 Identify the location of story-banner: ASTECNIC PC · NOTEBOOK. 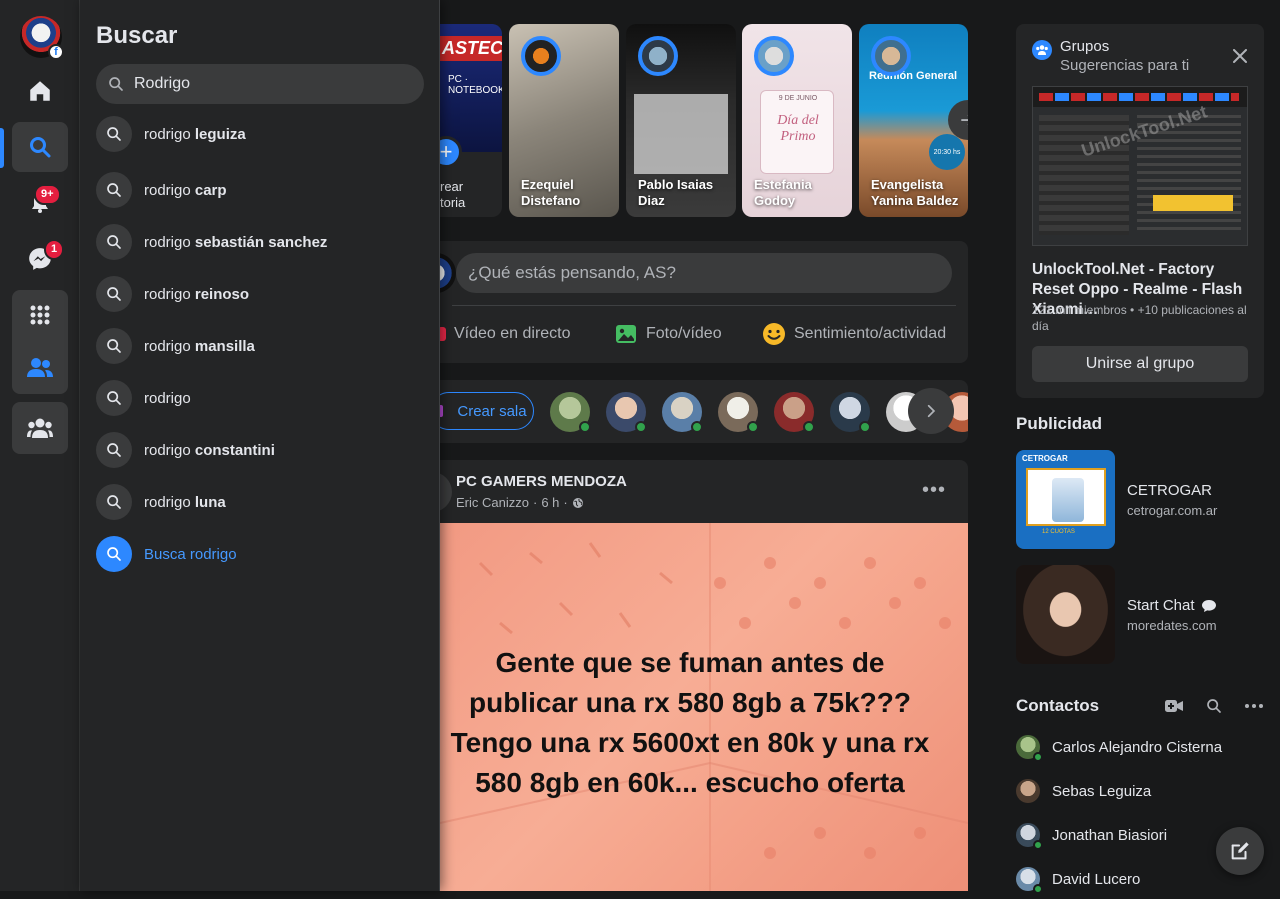
(471, 88).